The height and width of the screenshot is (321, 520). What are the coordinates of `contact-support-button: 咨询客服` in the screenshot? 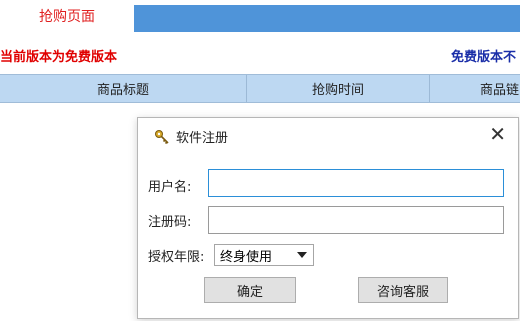 It's located at (403, 290).